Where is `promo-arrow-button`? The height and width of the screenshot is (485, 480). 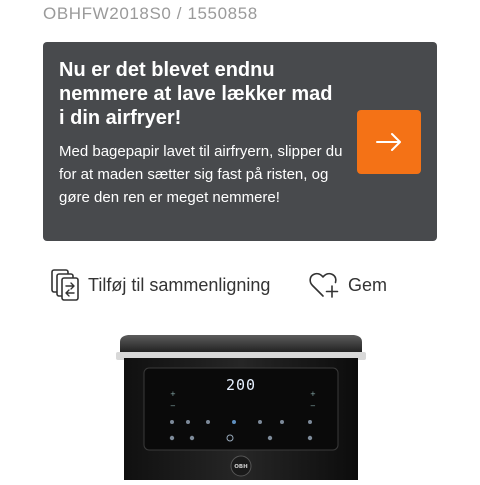
promo-arrow-button is located at coordinates (389, 142).